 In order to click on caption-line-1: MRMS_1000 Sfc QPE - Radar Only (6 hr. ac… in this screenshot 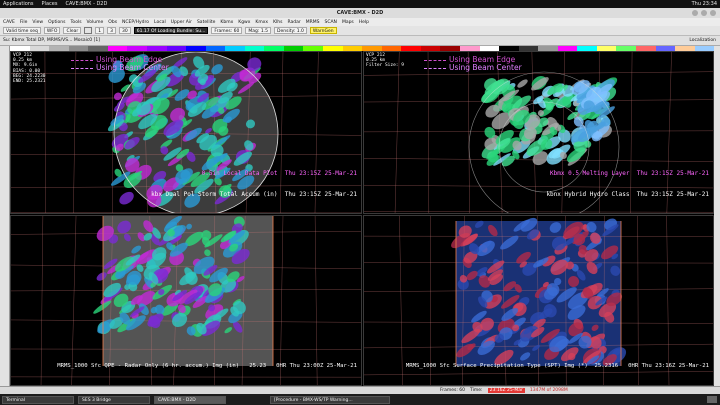, I will do `click(207, 366)`.